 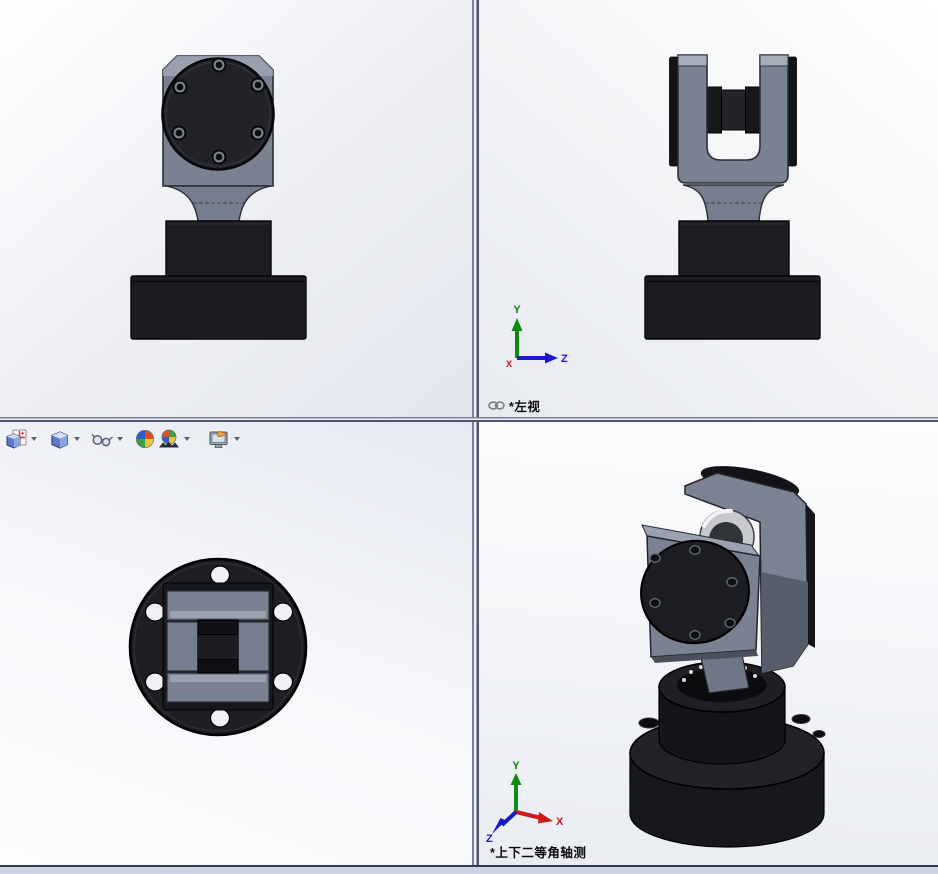 I want to click on orientation-triad: Y Z X, so click(x=537, y=336).